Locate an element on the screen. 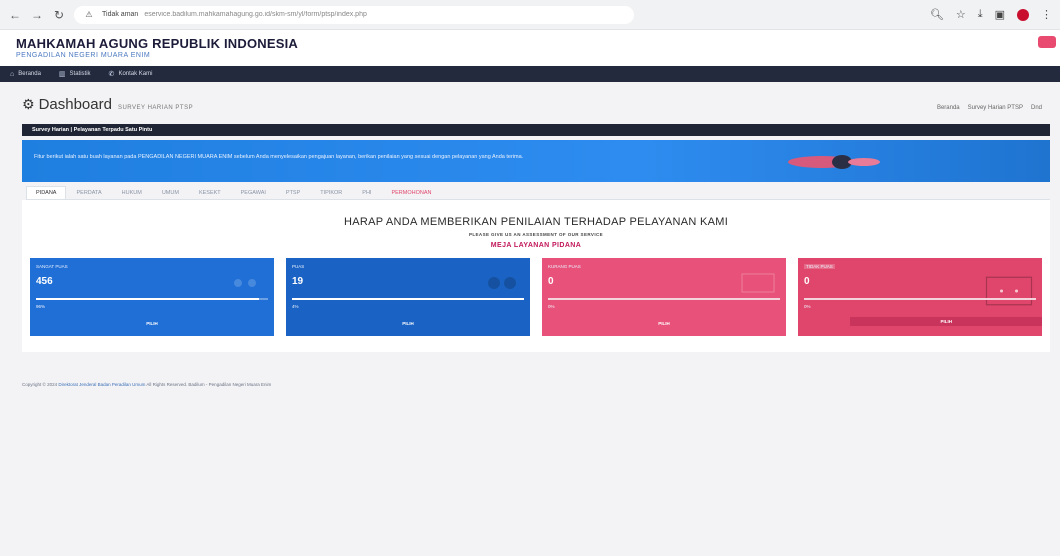 This screenshot has width=1060, height=556. site-subtitle: PENGADILAN NEGERI MUARA ENIM is located at coordinates (83, 55).